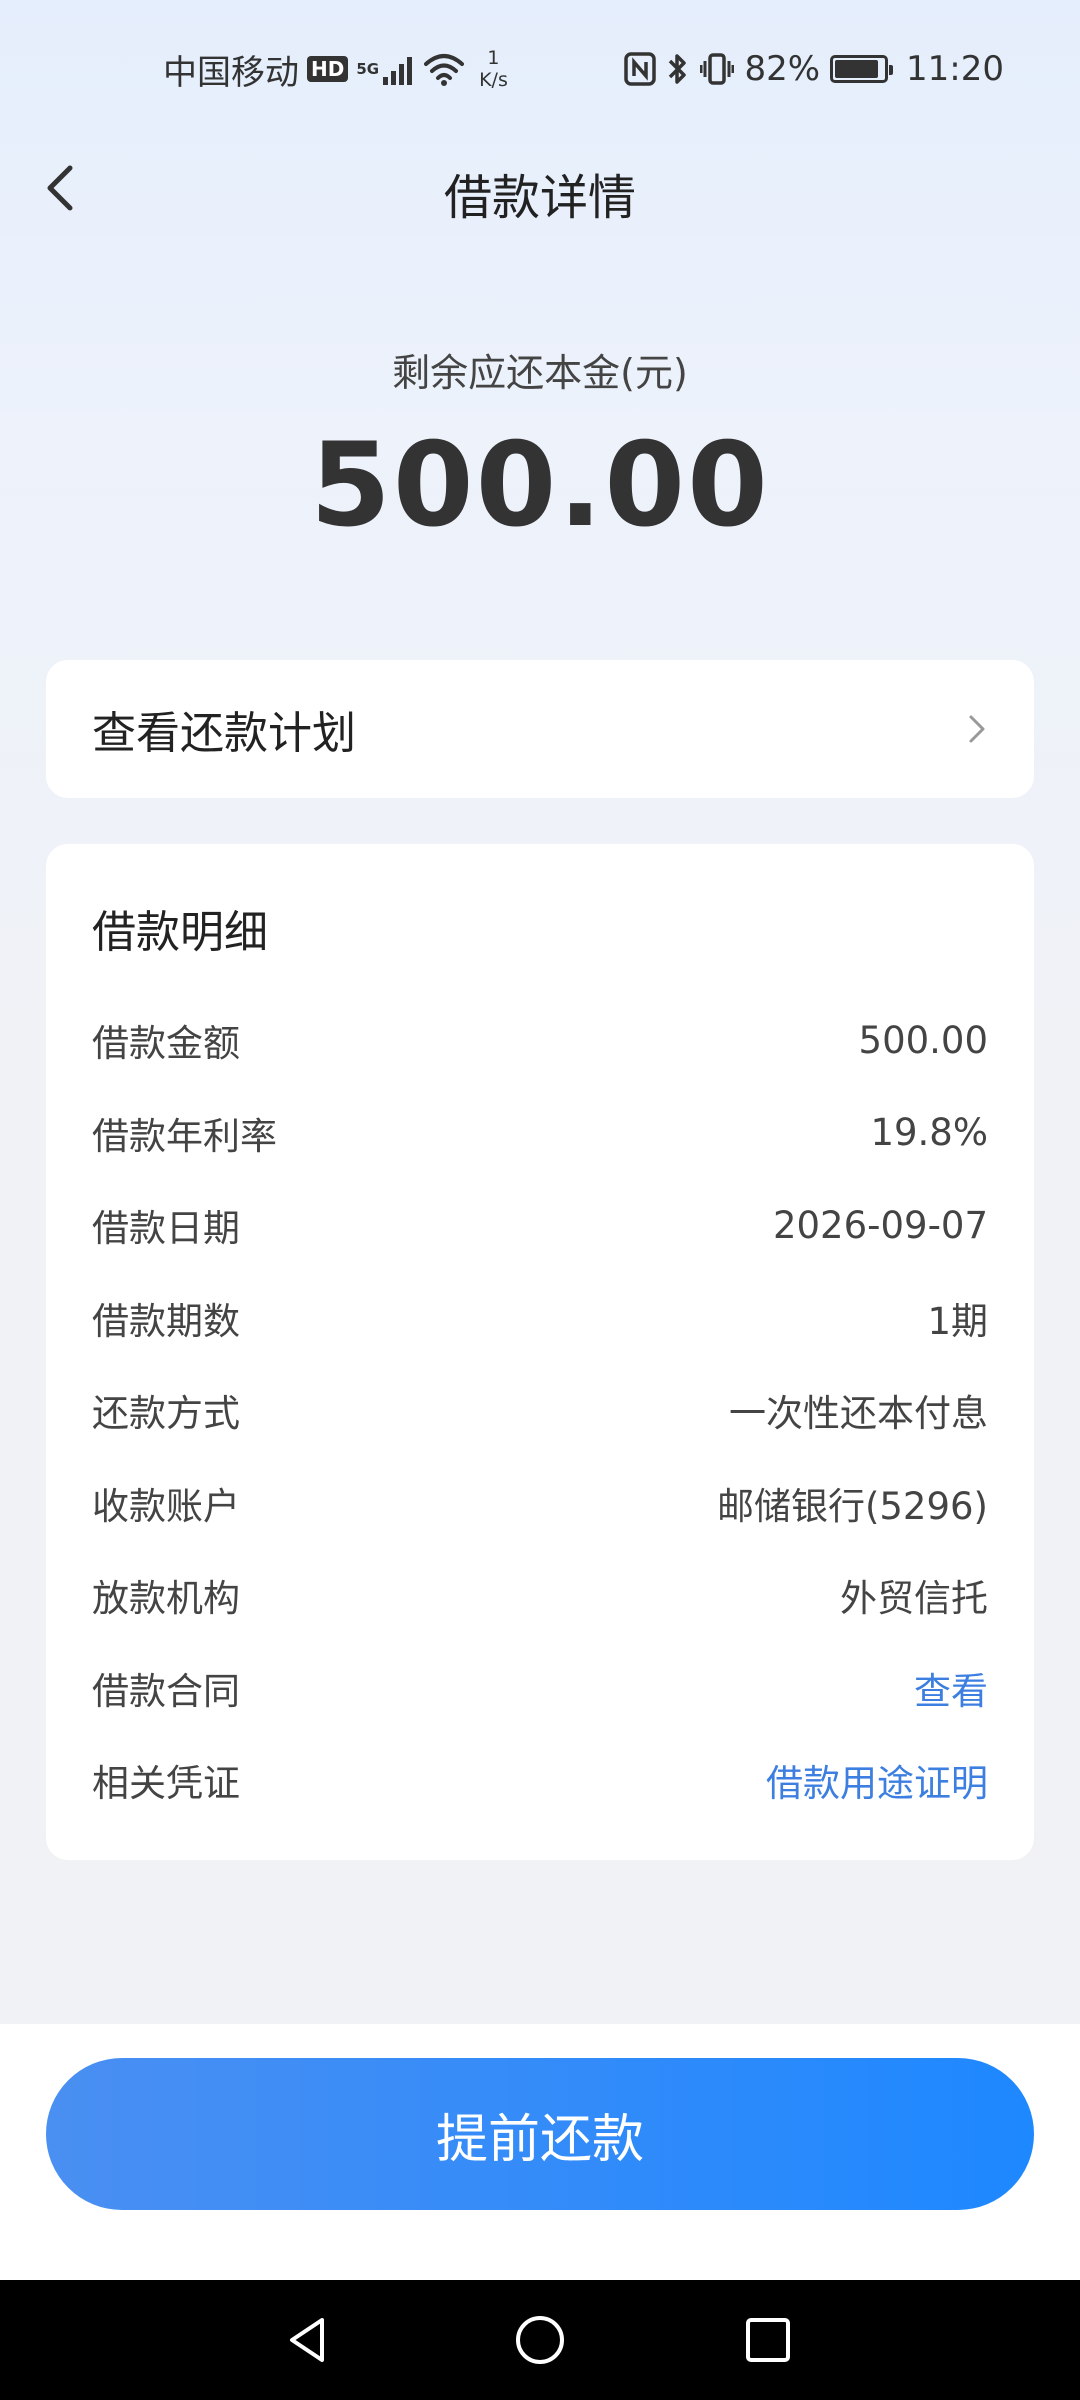 The height and width of the screenshot is (2400, 1080). I want to click on repayment-plan-label: 查看还款计划, so click(224, 733).